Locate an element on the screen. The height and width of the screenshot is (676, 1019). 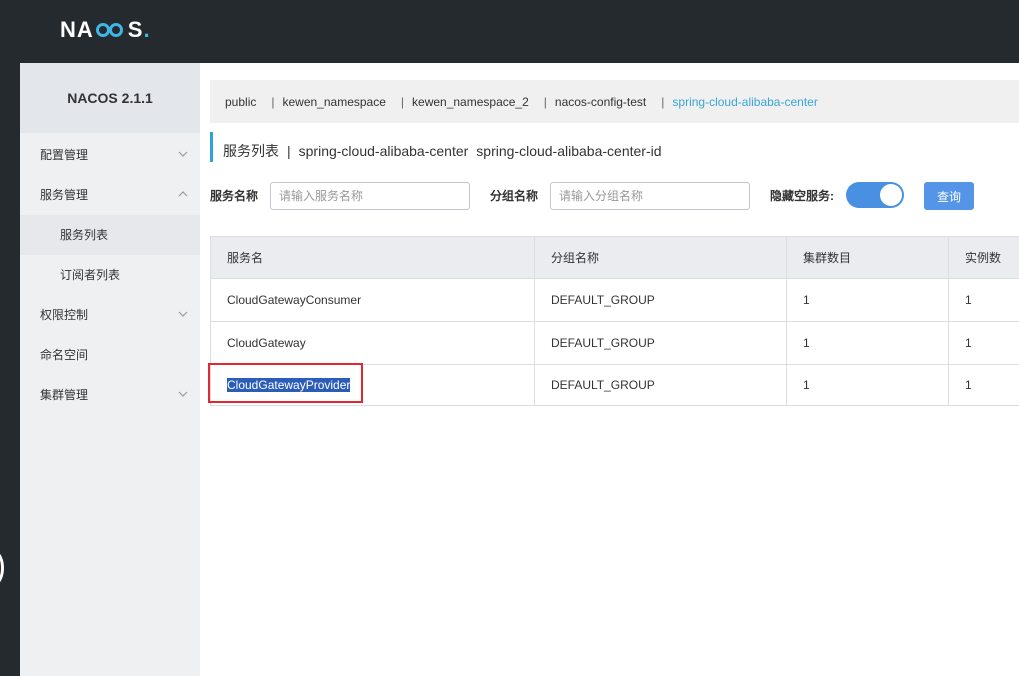
sidebar-item-label: 命名空间 is located at coordinates (64, 355).